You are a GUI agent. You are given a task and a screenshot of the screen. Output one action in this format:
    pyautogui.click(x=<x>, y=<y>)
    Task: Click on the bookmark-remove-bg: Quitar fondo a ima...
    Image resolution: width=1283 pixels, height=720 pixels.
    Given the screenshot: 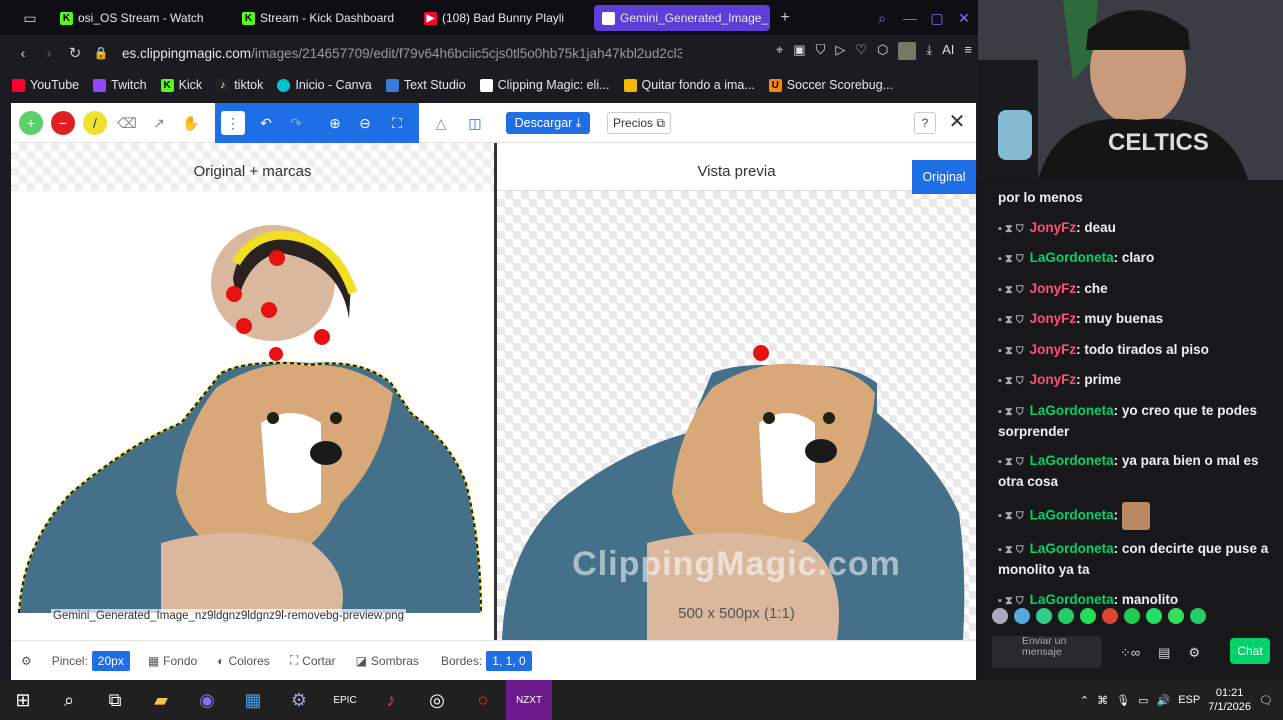 What is the action you would take?
    pyautogui.click(x=689, y=85)
    